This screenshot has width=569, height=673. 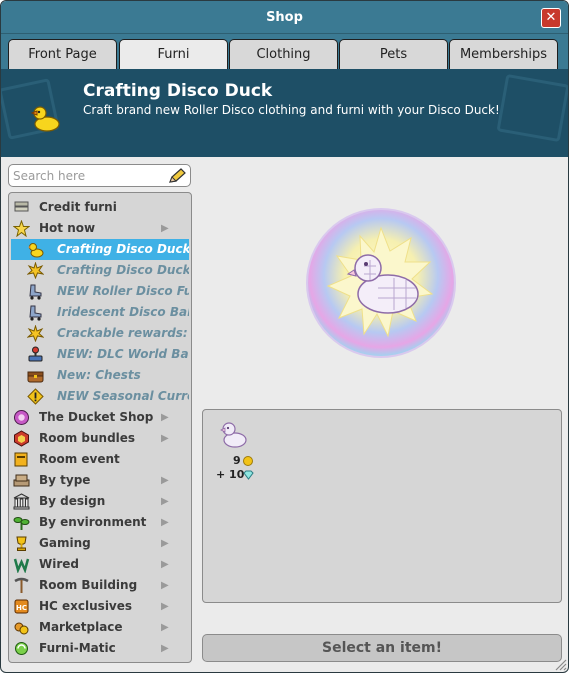 I want to click on category-item: By design ▶, so click(x=100, y=501).